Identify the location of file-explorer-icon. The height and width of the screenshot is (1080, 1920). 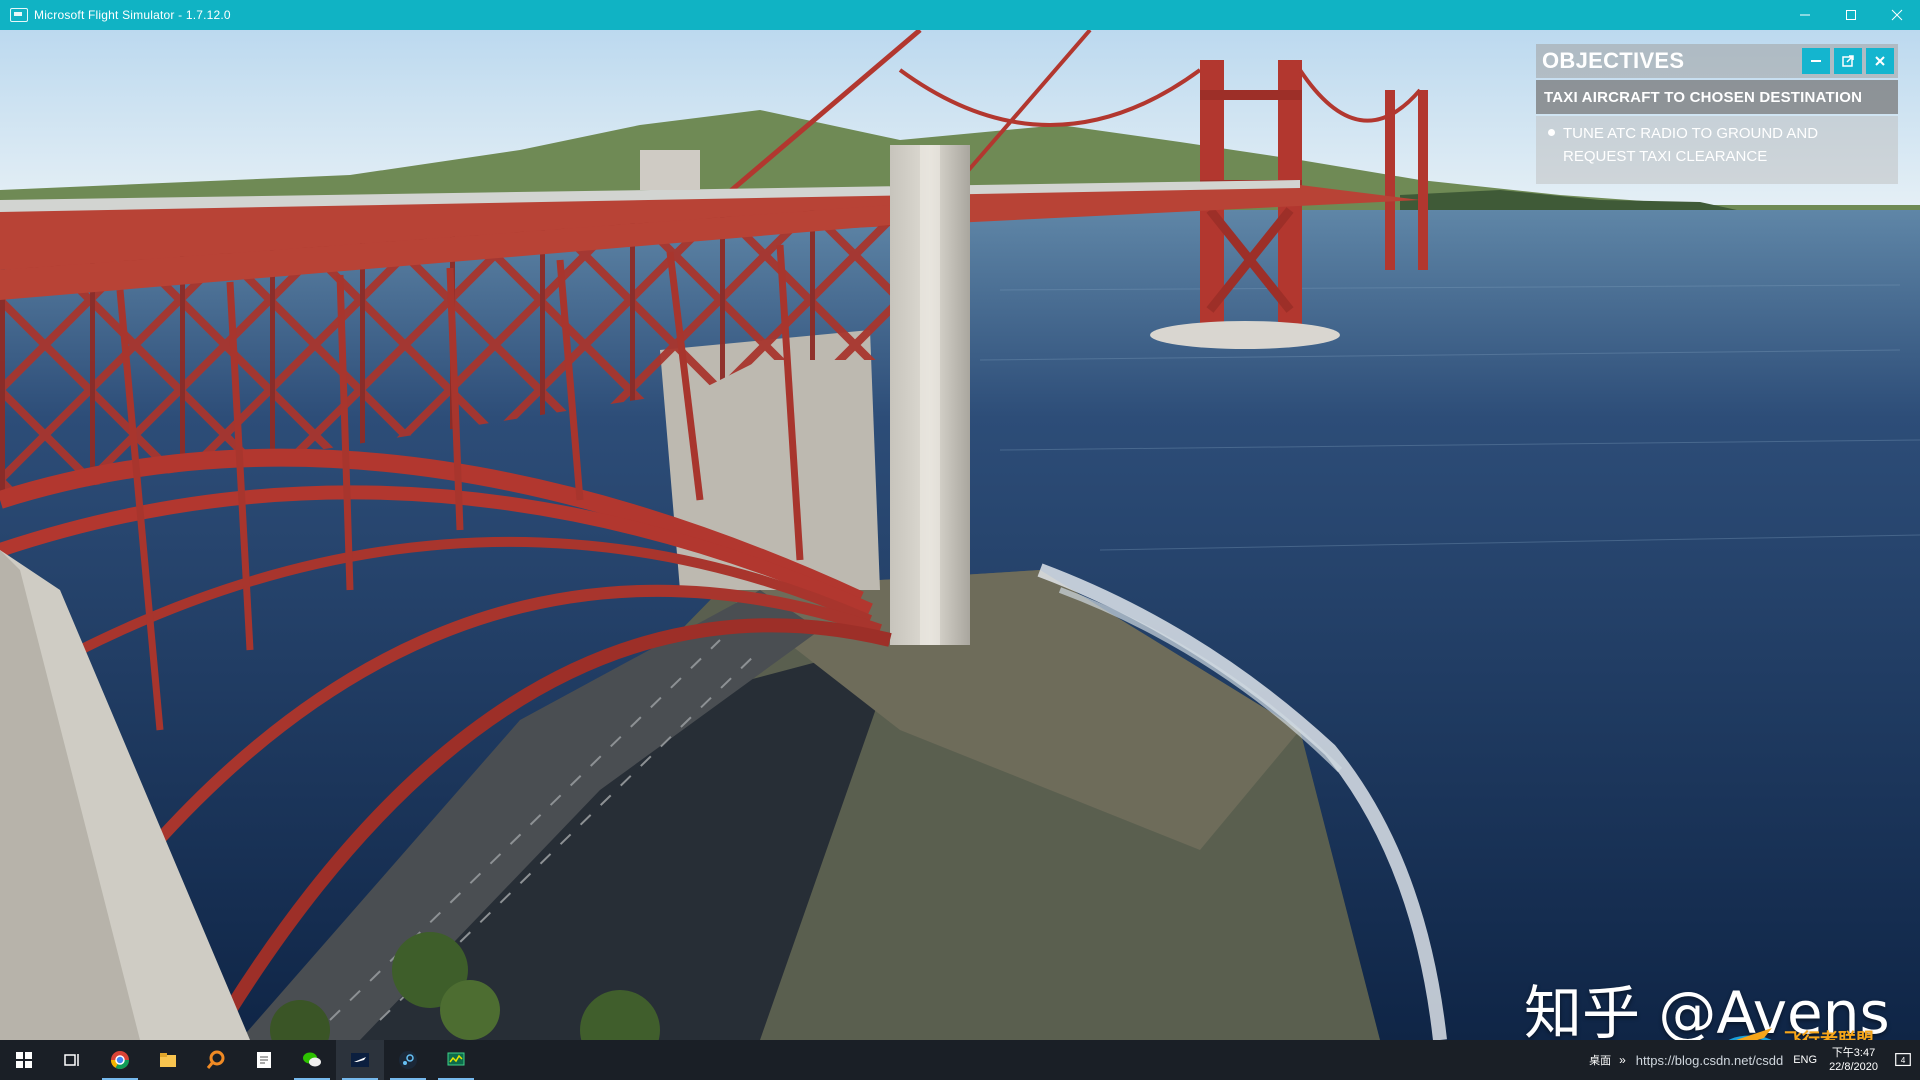
(168, 1060).